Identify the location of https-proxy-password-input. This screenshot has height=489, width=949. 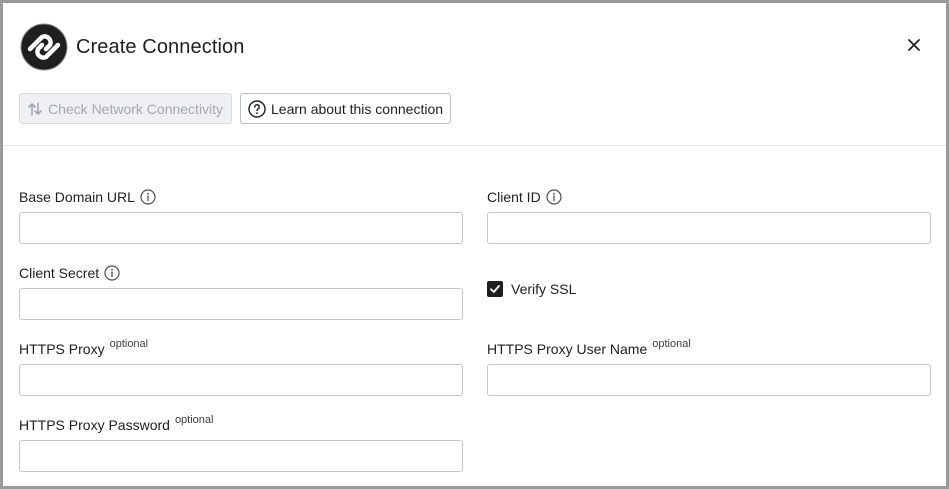
(241, 456).